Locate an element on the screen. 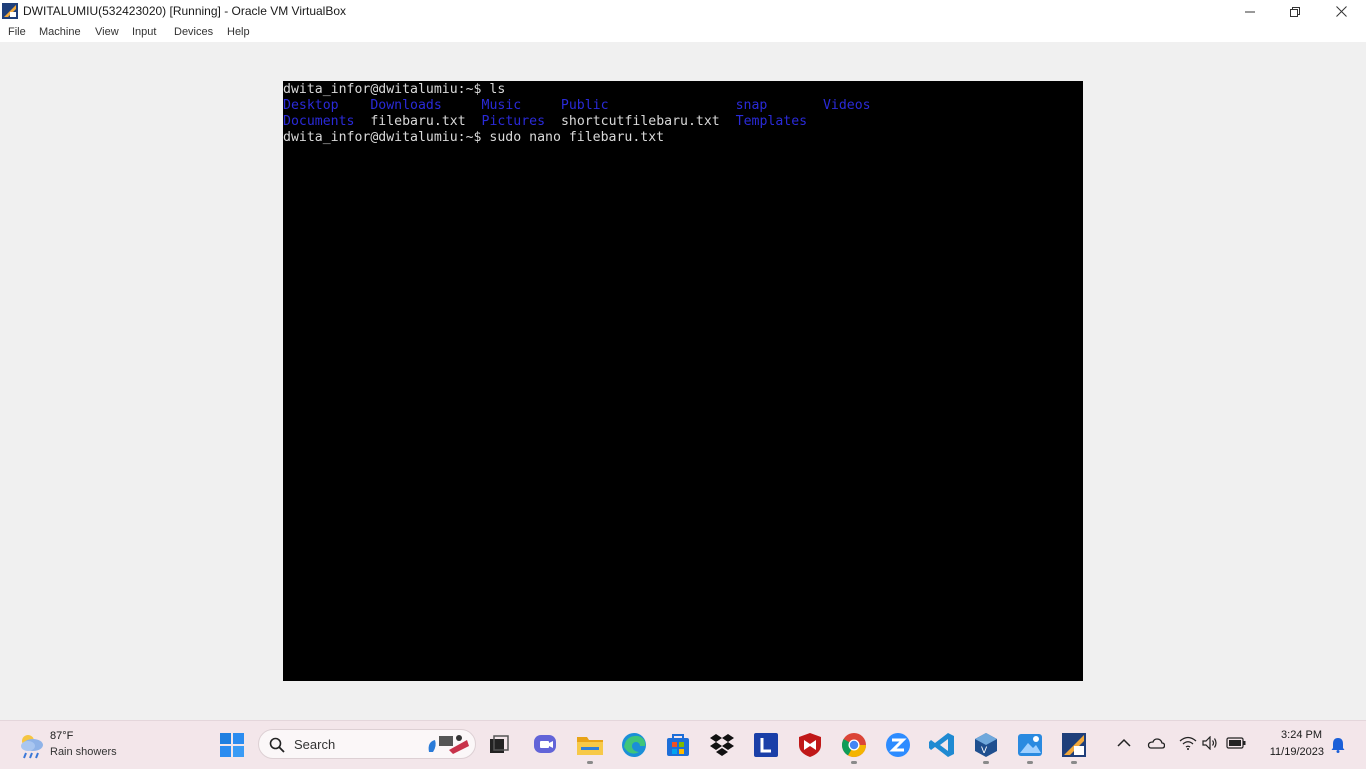  minimize-button is located at coordinates (1250, 11).